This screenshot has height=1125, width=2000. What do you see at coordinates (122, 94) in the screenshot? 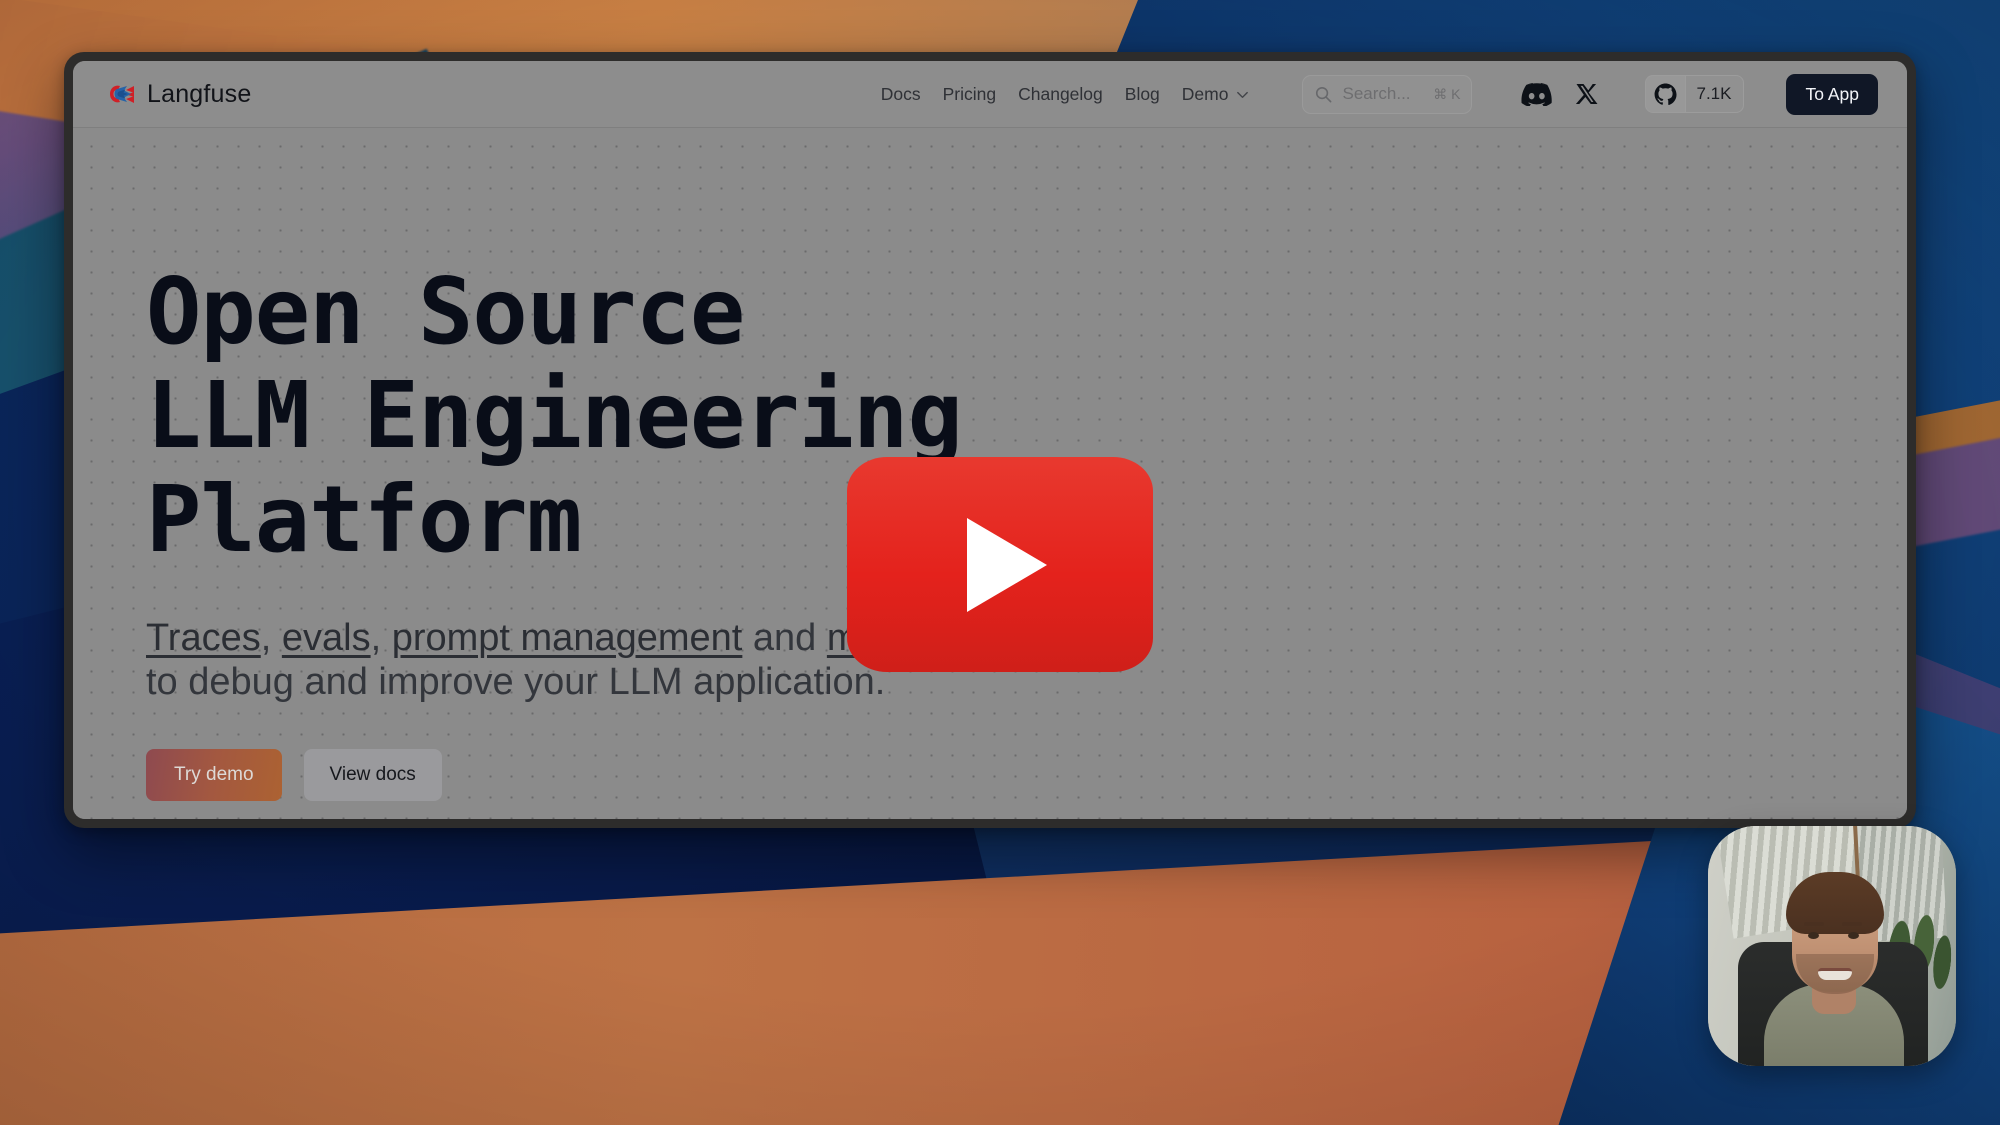
I see `langfuse-logo-icon` at bounding box center [122, 94].